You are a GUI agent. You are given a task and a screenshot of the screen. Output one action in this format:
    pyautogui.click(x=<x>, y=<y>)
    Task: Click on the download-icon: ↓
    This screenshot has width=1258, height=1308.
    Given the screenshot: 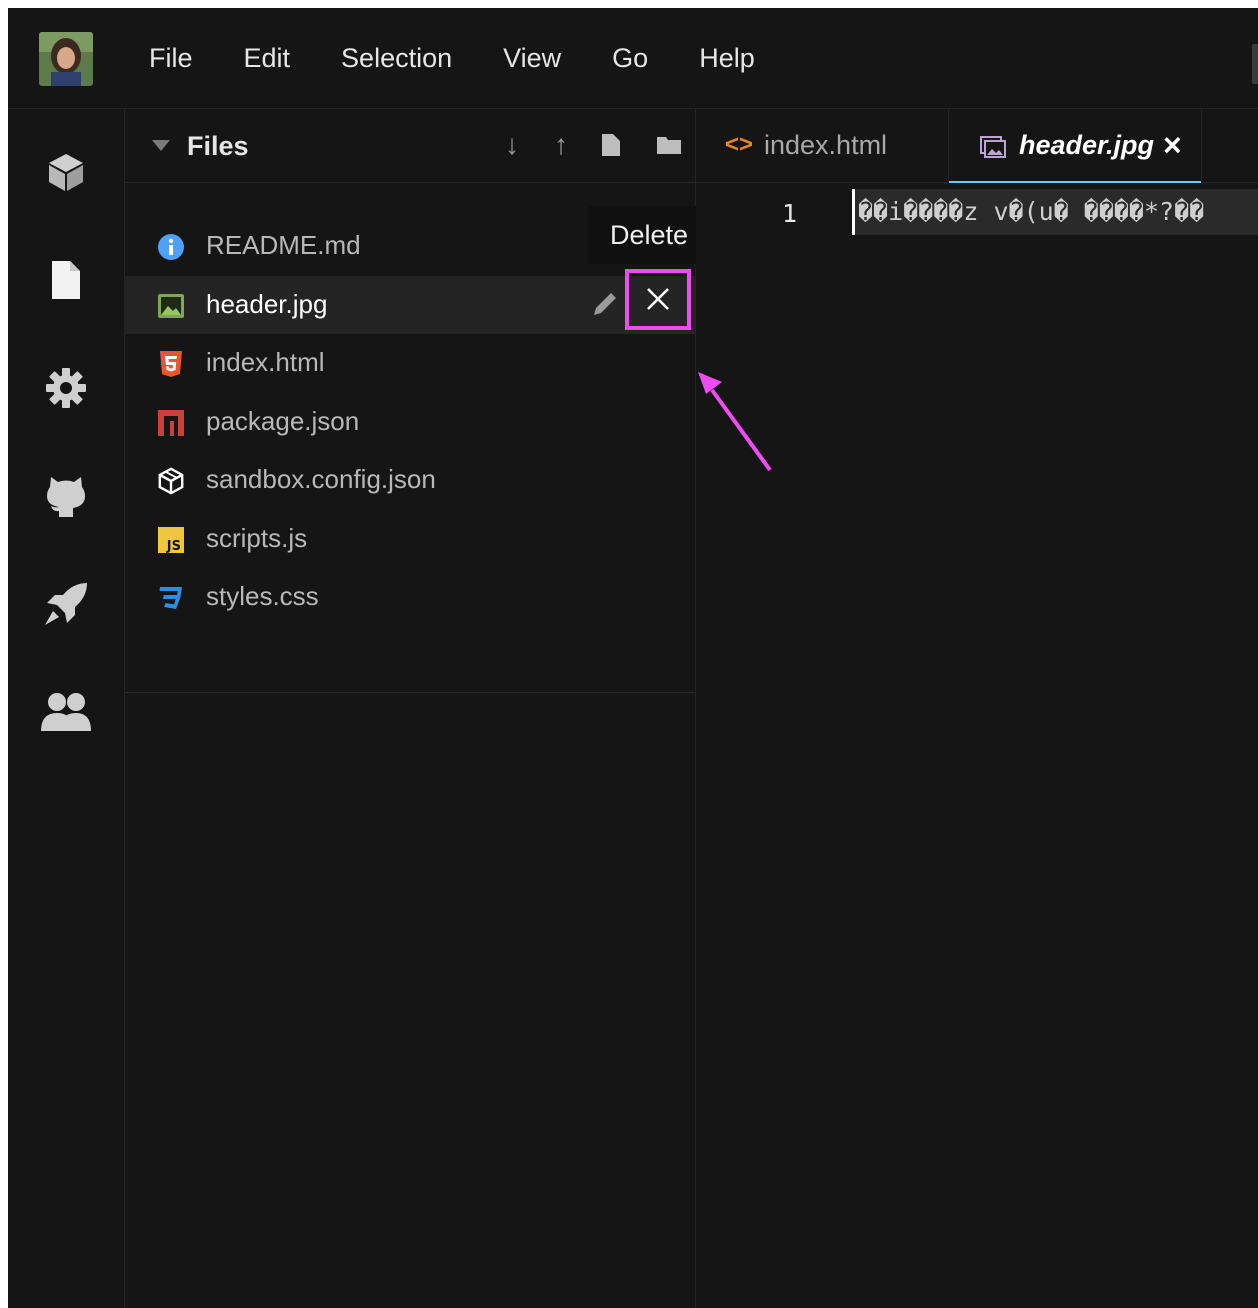 What is the action you would take?
    pyautogui.click(x=512, y=145)
    